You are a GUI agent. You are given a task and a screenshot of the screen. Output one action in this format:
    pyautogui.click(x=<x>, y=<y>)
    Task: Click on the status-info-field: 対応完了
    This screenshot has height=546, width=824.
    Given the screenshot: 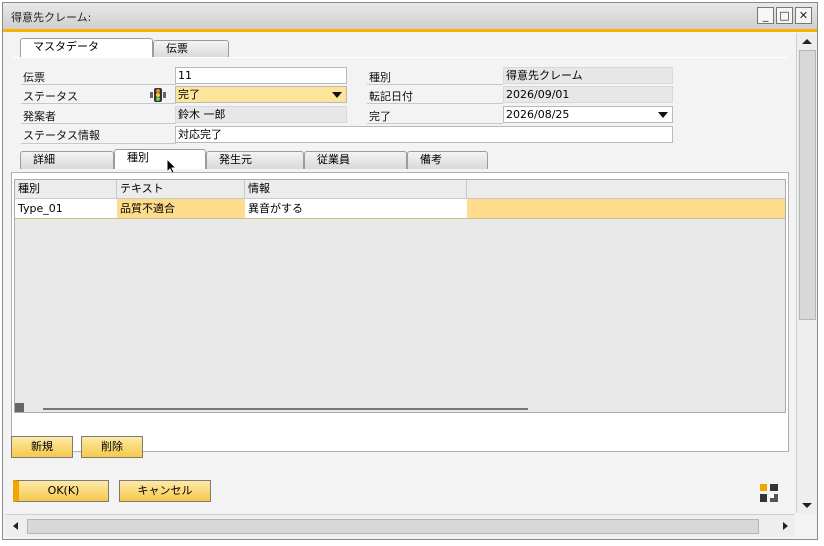 What is the action you would take?
    pyautogui.click(x=424, y=134)
    